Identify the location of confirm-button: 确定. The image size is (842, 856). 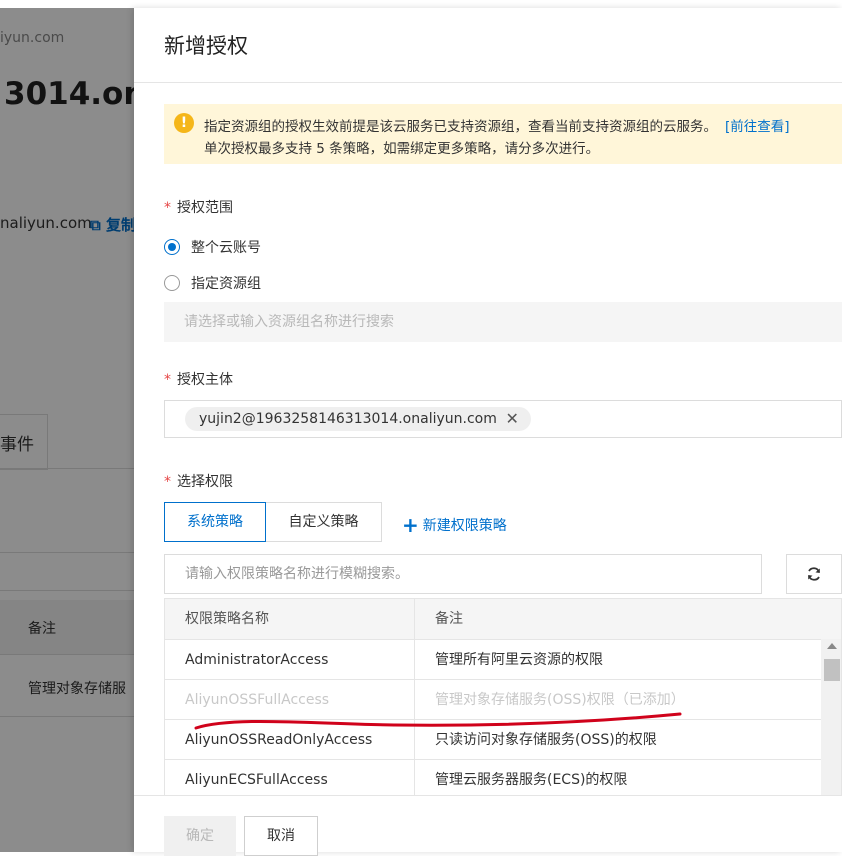
(200, 836).